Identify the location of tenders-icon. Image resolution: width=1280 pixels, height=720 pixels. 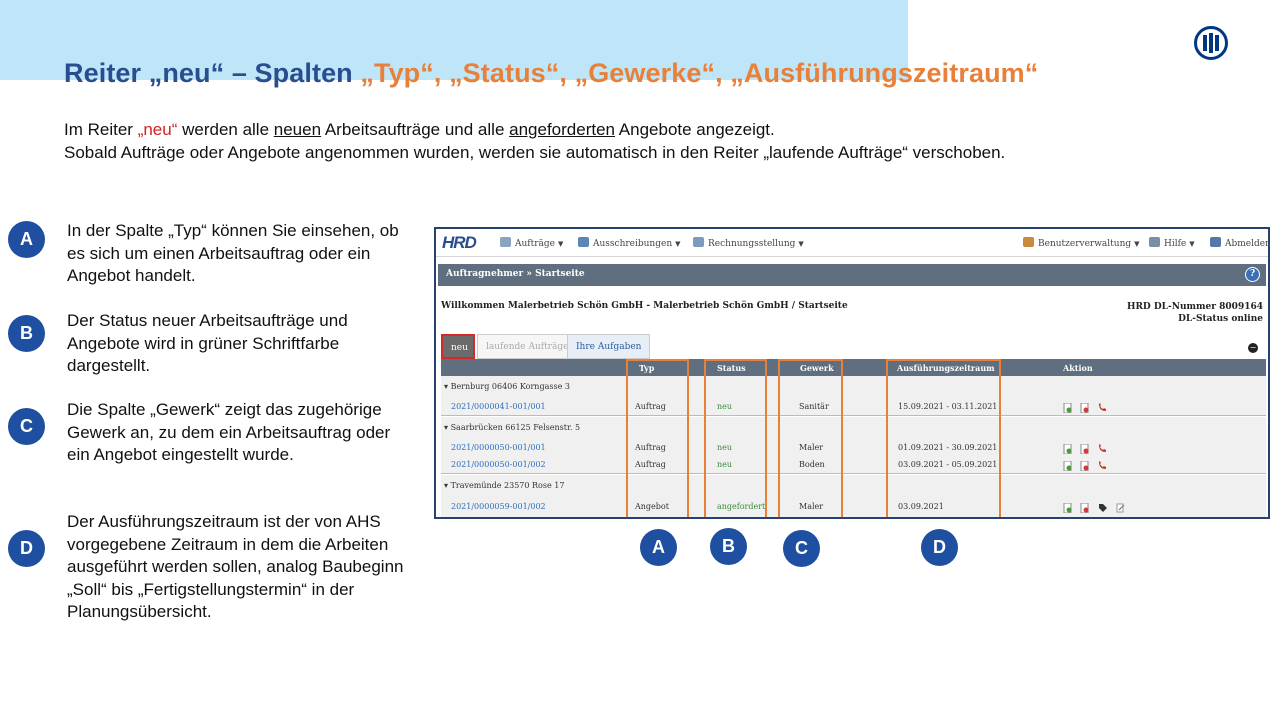
(583, 242).